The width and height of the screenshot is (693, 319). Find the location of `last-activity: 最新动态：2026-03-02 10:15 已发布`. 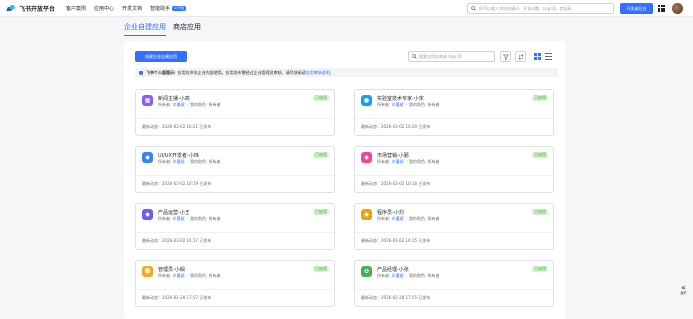

last-activity: 最新动态：2026-03-02 10:15 已发布 is located at coordinates (396, 240).